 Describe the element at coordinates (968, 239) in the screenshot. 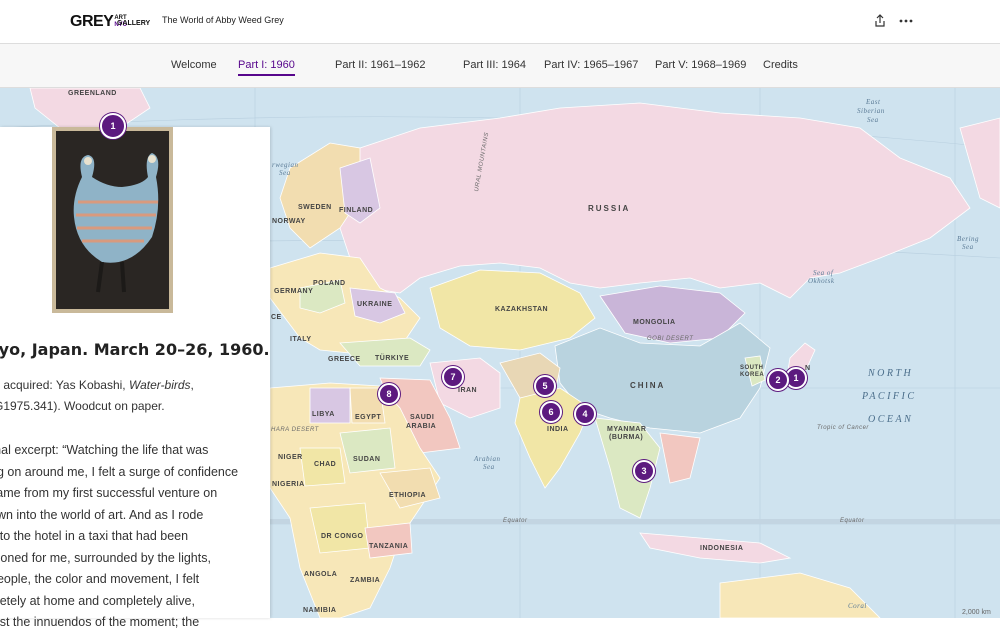

I see `label-bering-1: Bering` at that location.